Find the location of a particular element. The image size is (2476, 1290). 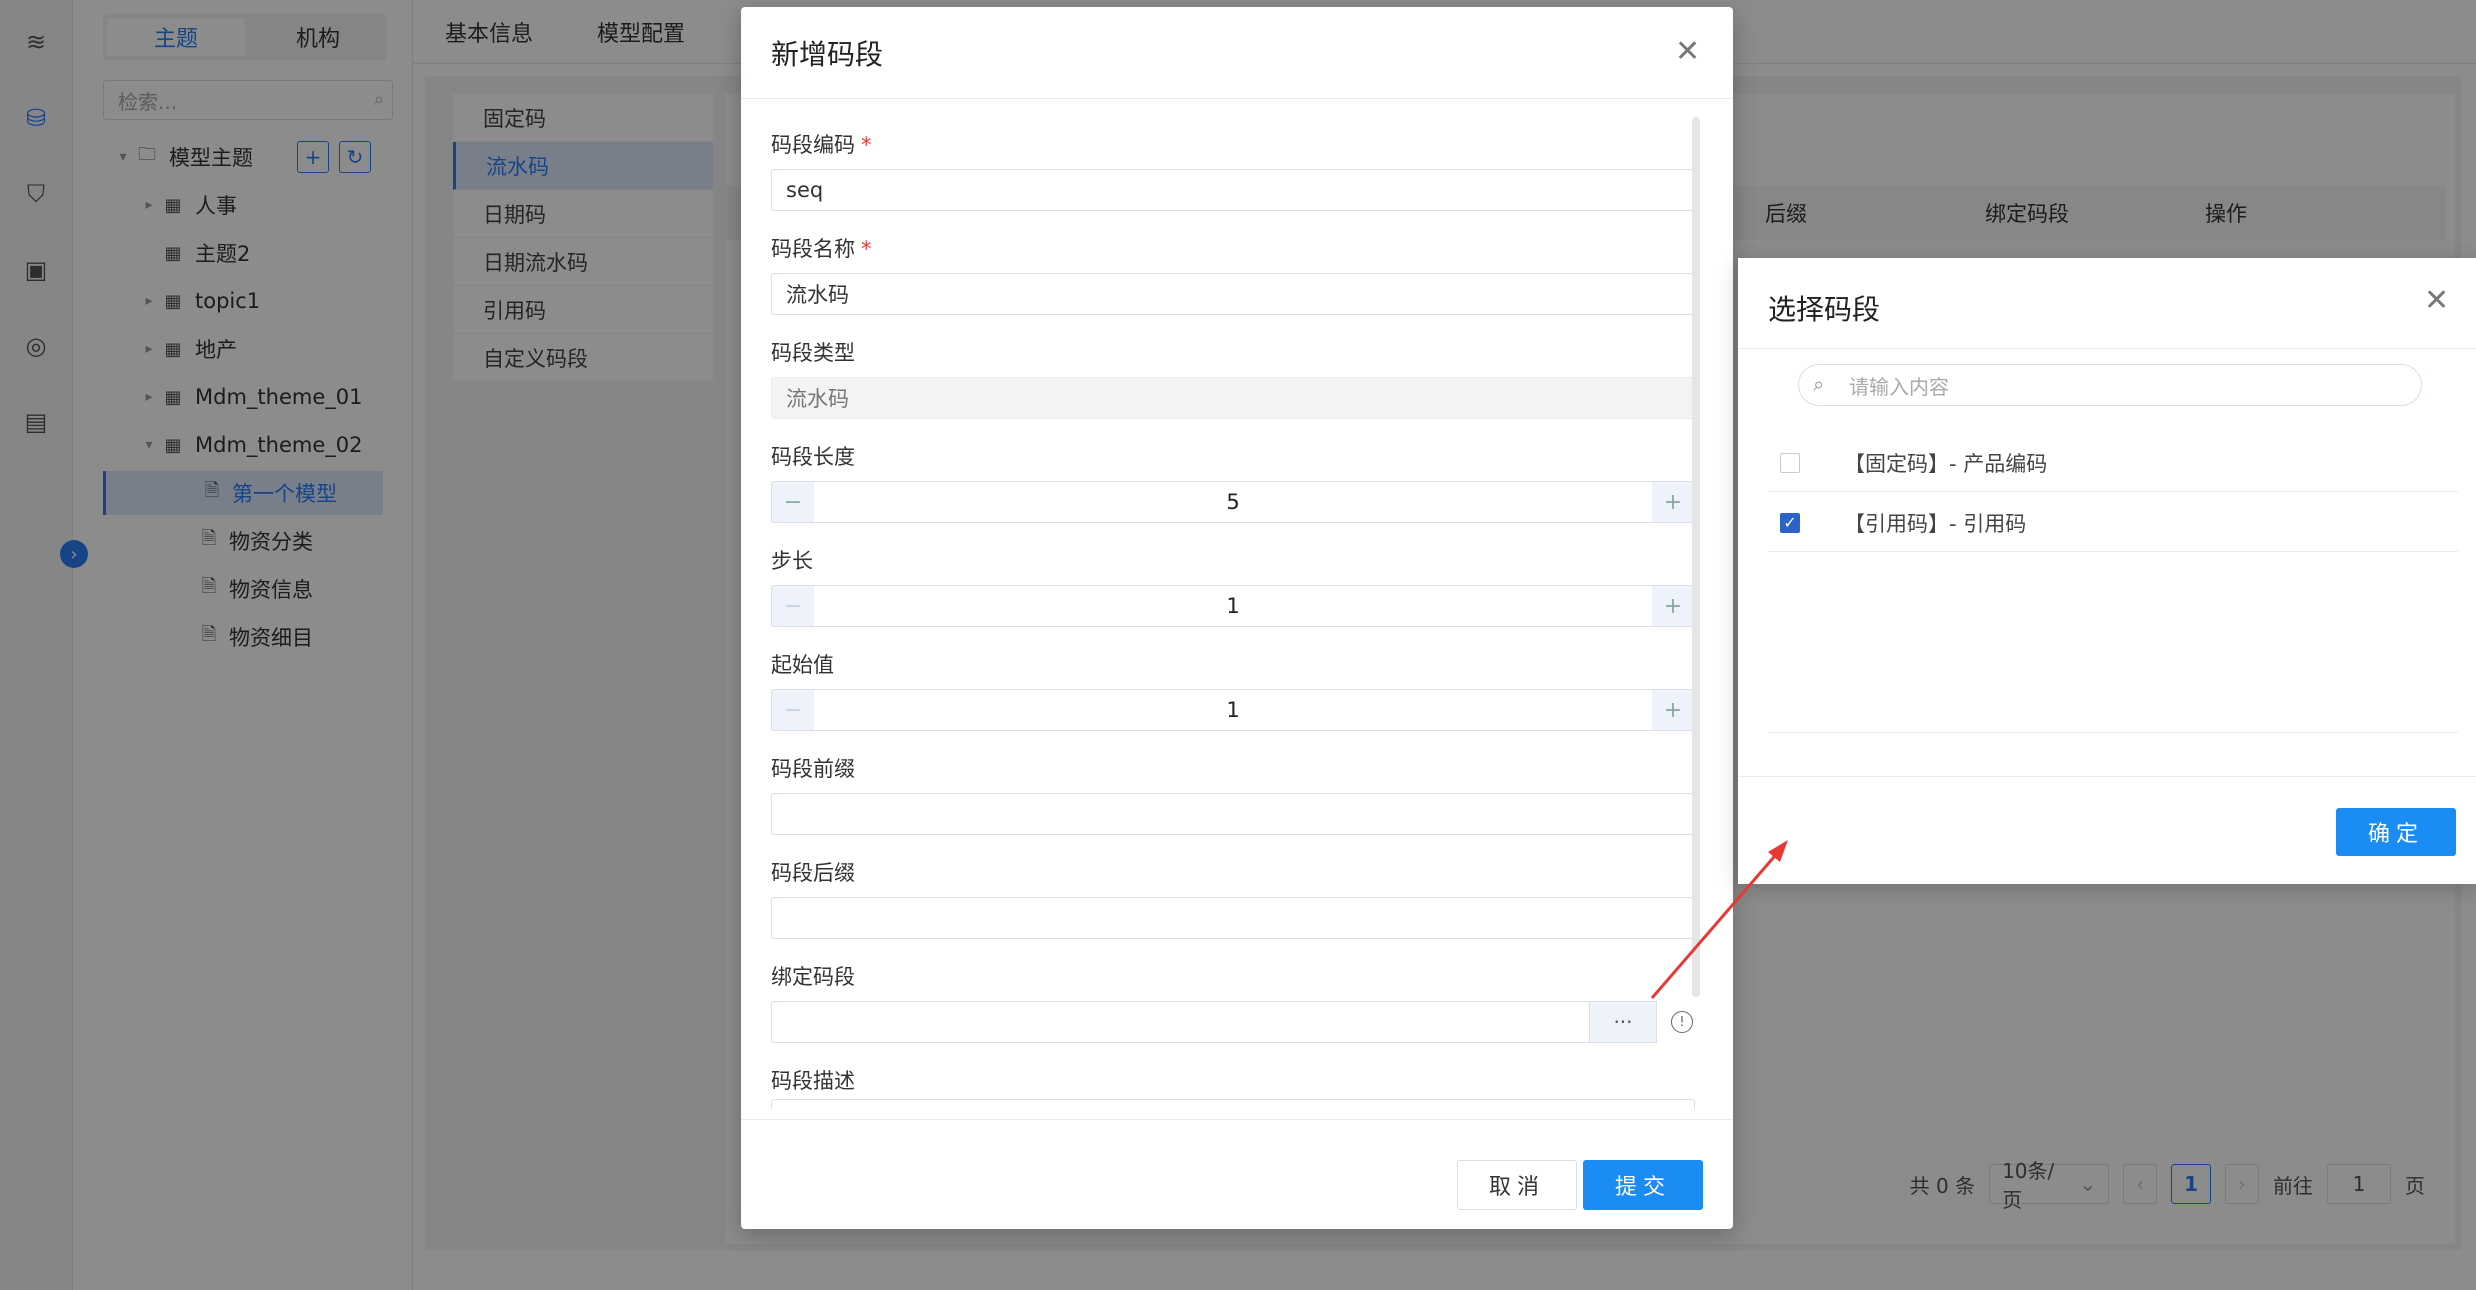

type-label: 码段类型 is located at coordinates (813, 353).